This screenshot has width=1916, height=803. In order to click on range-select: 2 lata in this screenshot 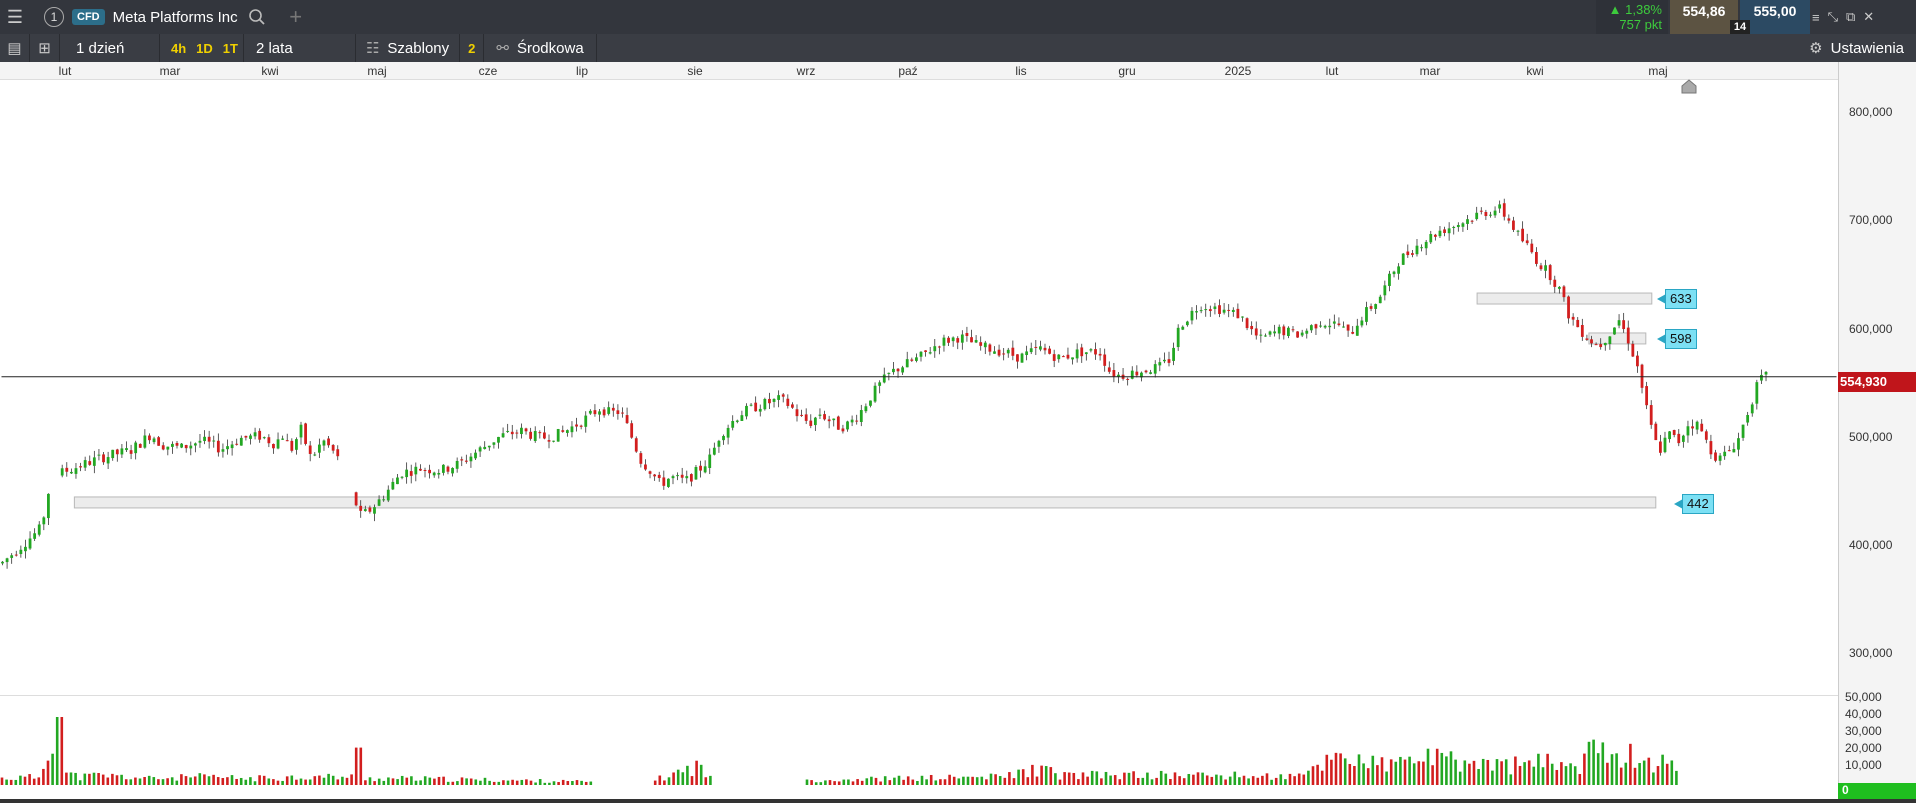, I will do `click(300, 48)`.